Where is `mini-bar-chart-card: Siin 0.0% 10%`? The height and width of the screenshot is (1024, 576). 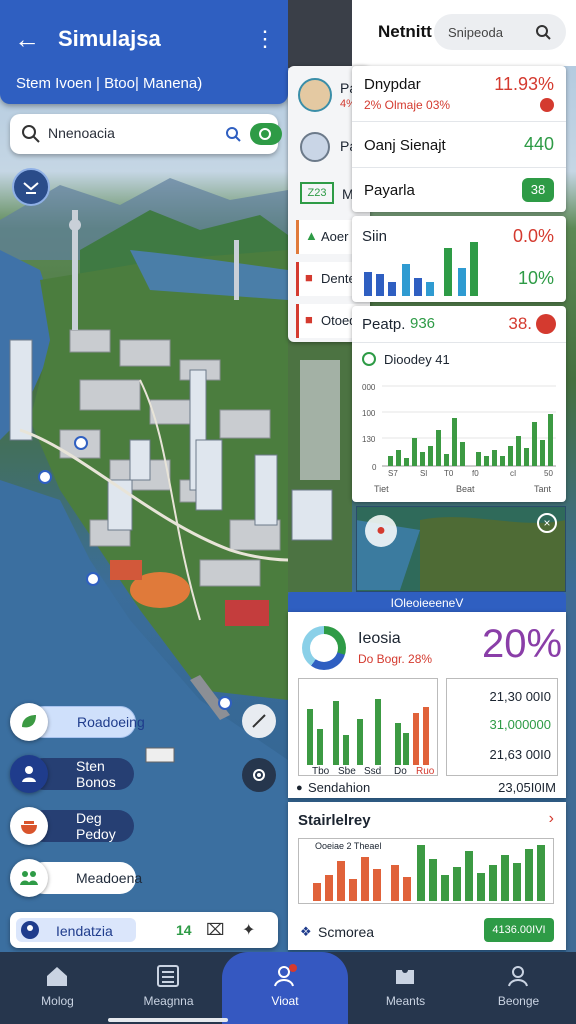
mini-bar-chart-card: Siin 0.0% 10% is located at coordinates (459, 259).